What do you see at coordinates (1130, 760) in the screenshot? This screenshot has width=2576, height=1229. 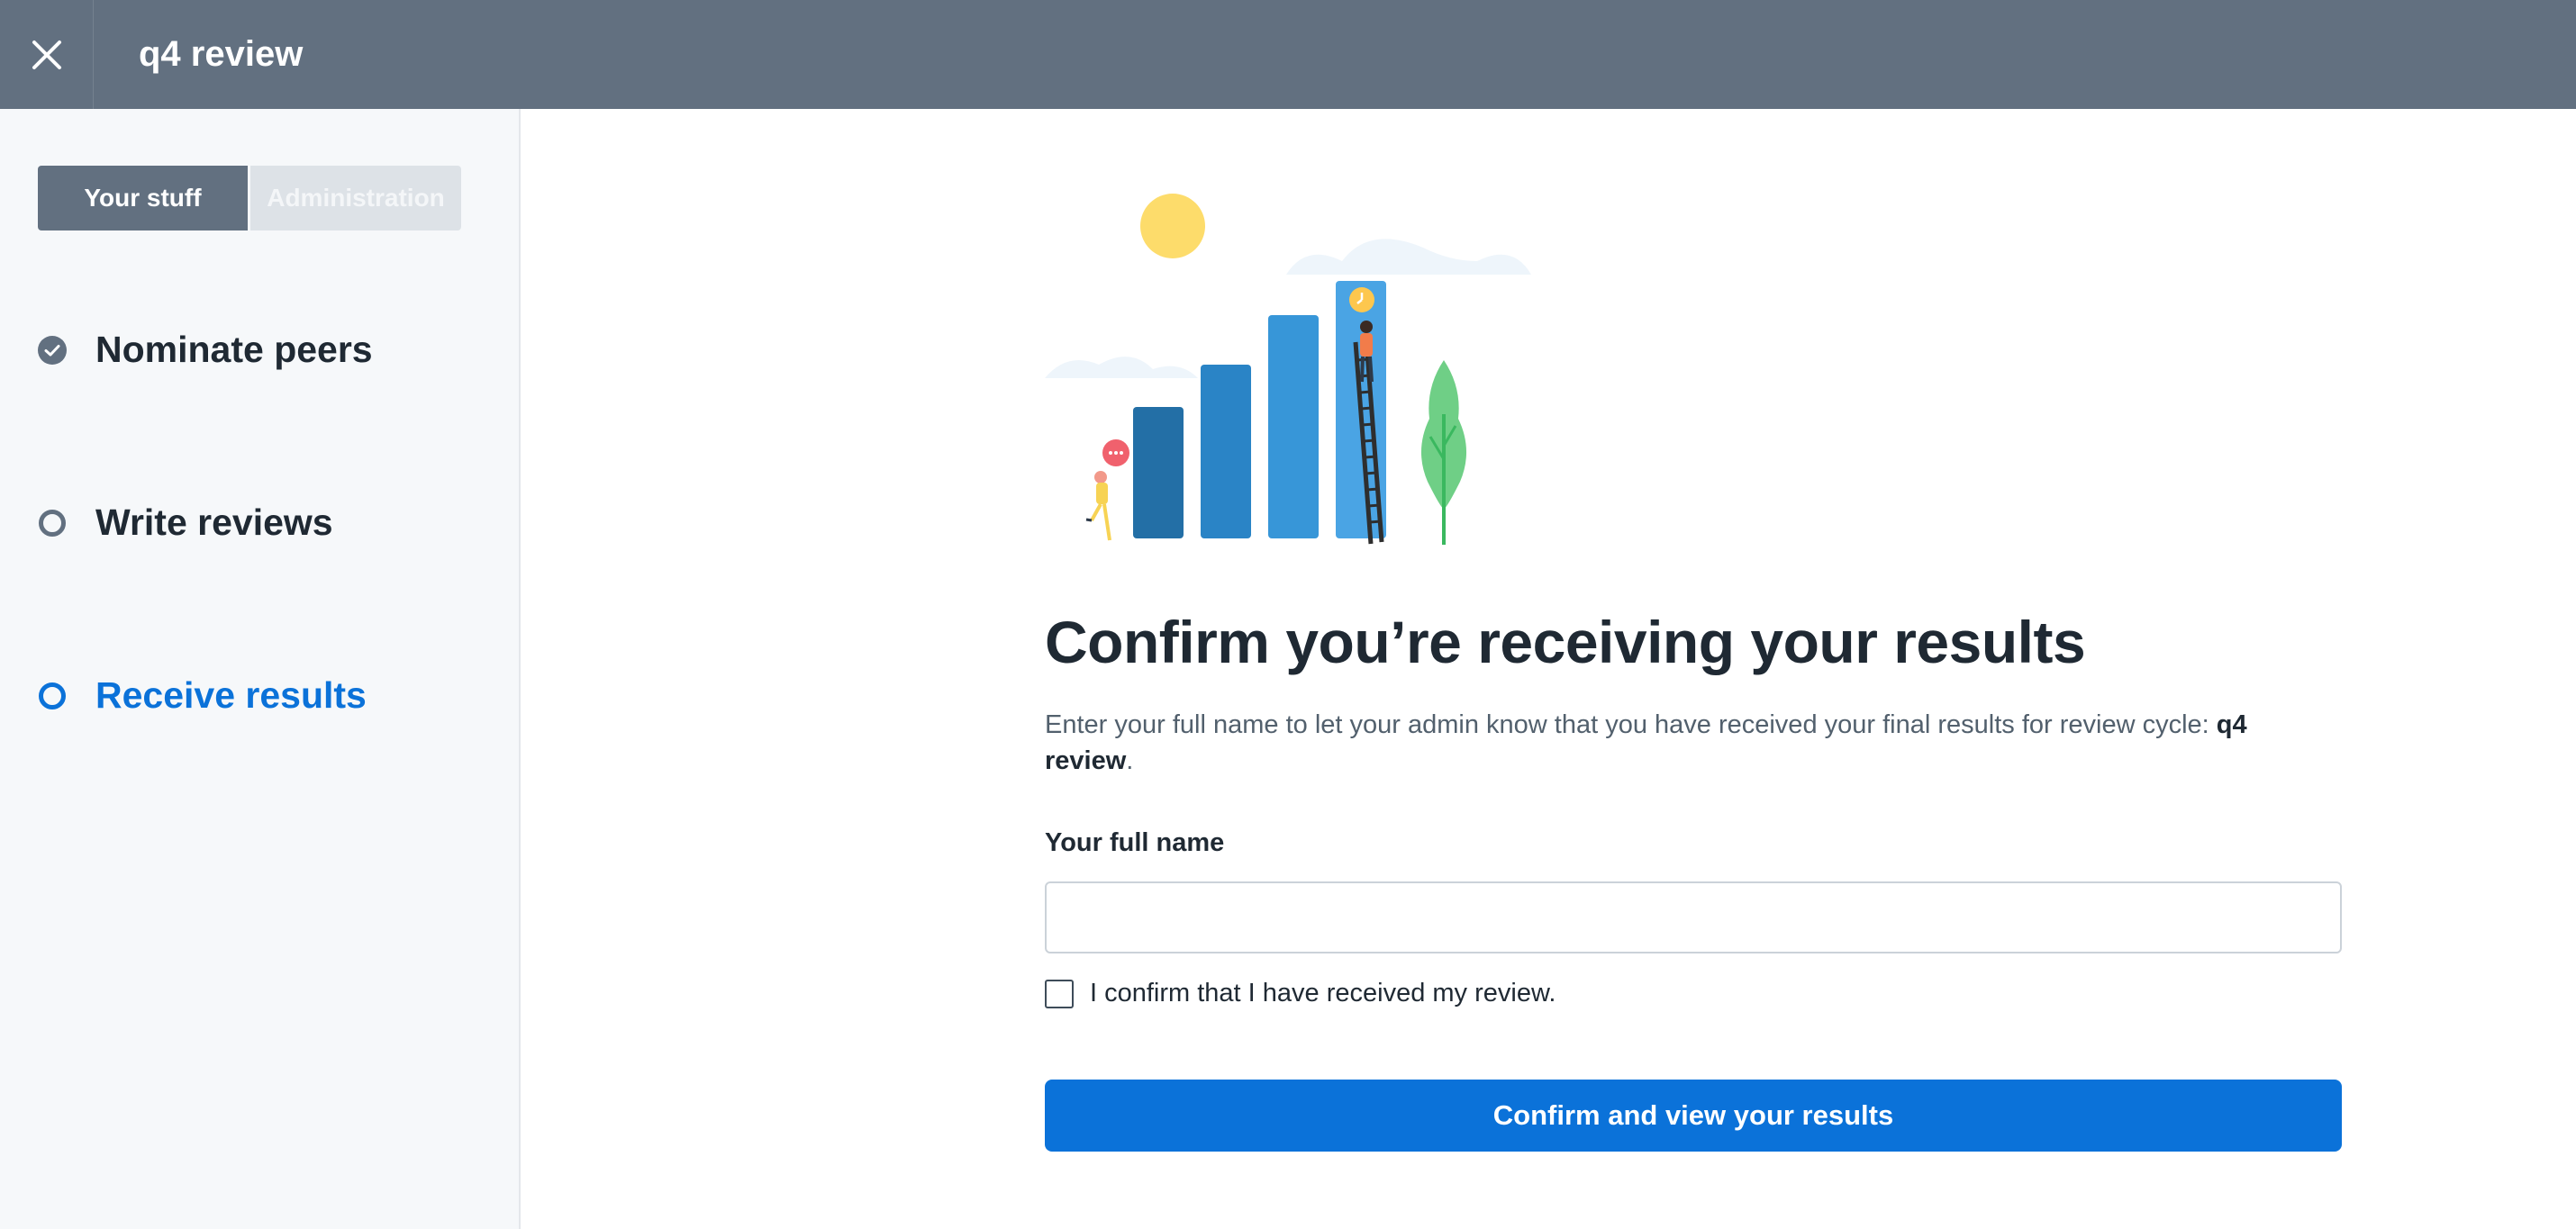 I see `instructions-suffix: .` at bounding box center [1130, 760].